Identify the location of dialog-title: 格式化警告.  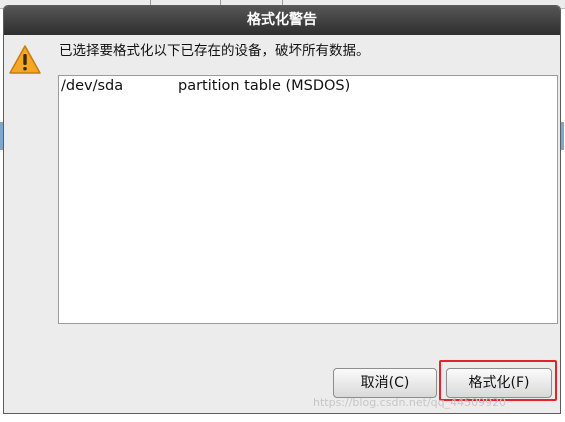
(282, 20).